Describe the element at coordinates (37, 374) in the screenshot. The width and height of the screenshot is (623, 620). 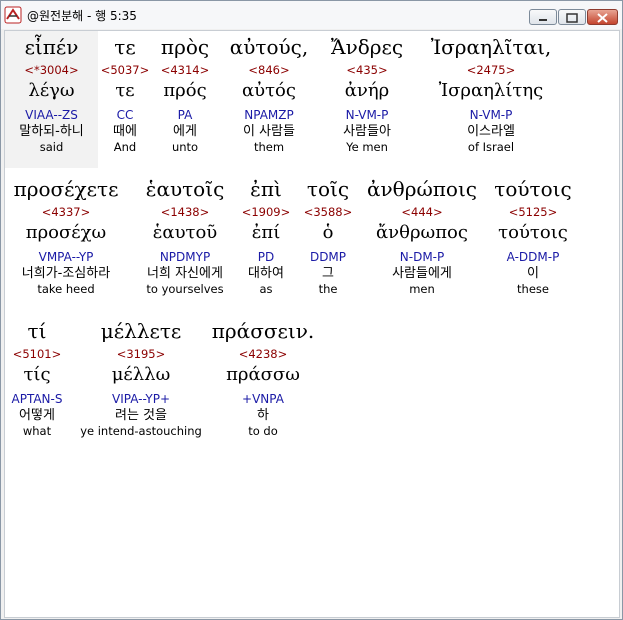
I see `lexical-form: τίς` at that location.